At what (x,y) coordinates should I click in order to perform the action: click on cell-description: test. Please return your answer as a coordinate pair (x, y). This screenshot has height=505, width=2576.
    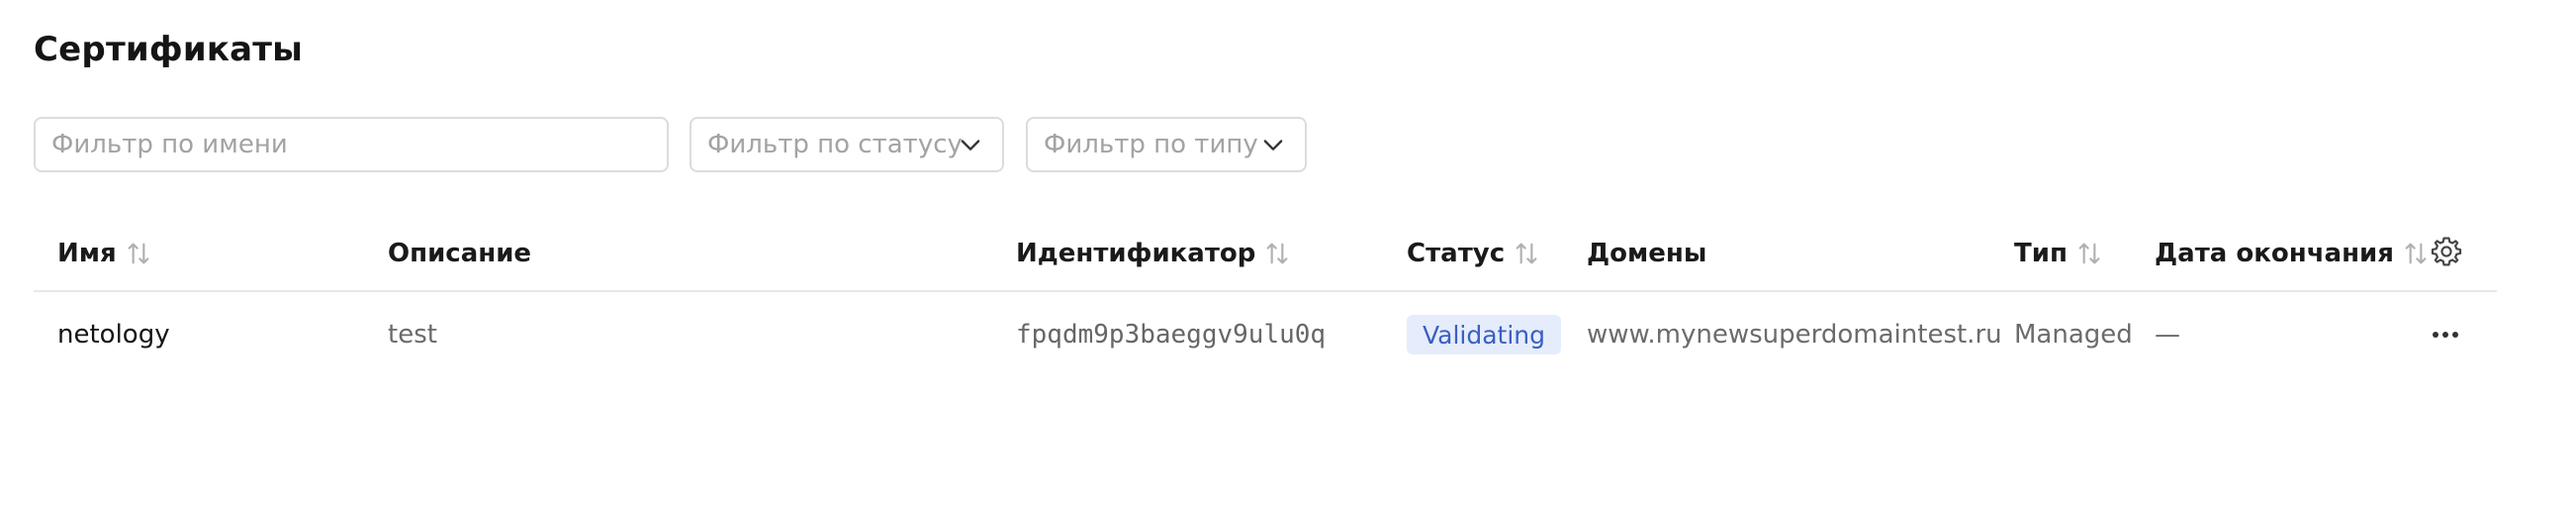
    Looking at the image, I should click on (412, 335).